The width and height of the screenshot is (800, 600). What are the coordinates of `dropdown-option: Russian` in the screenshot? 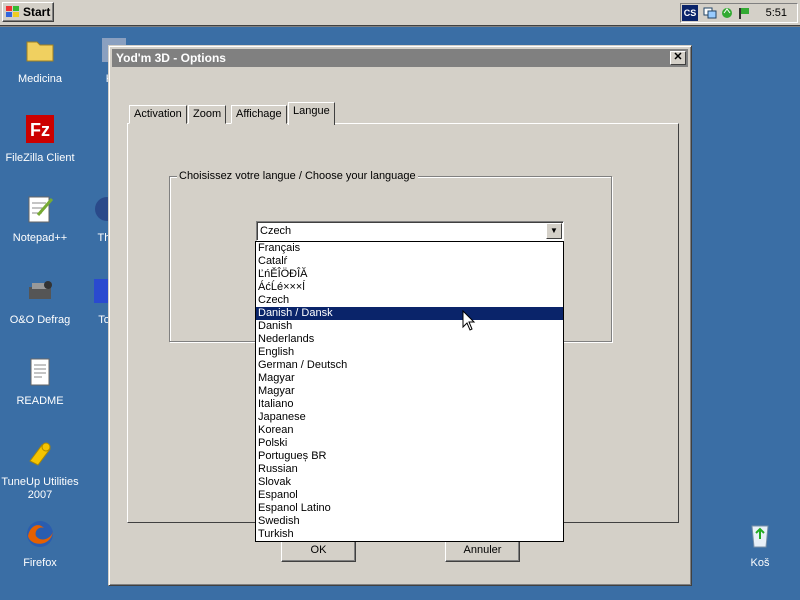 It's located at (409, 469).